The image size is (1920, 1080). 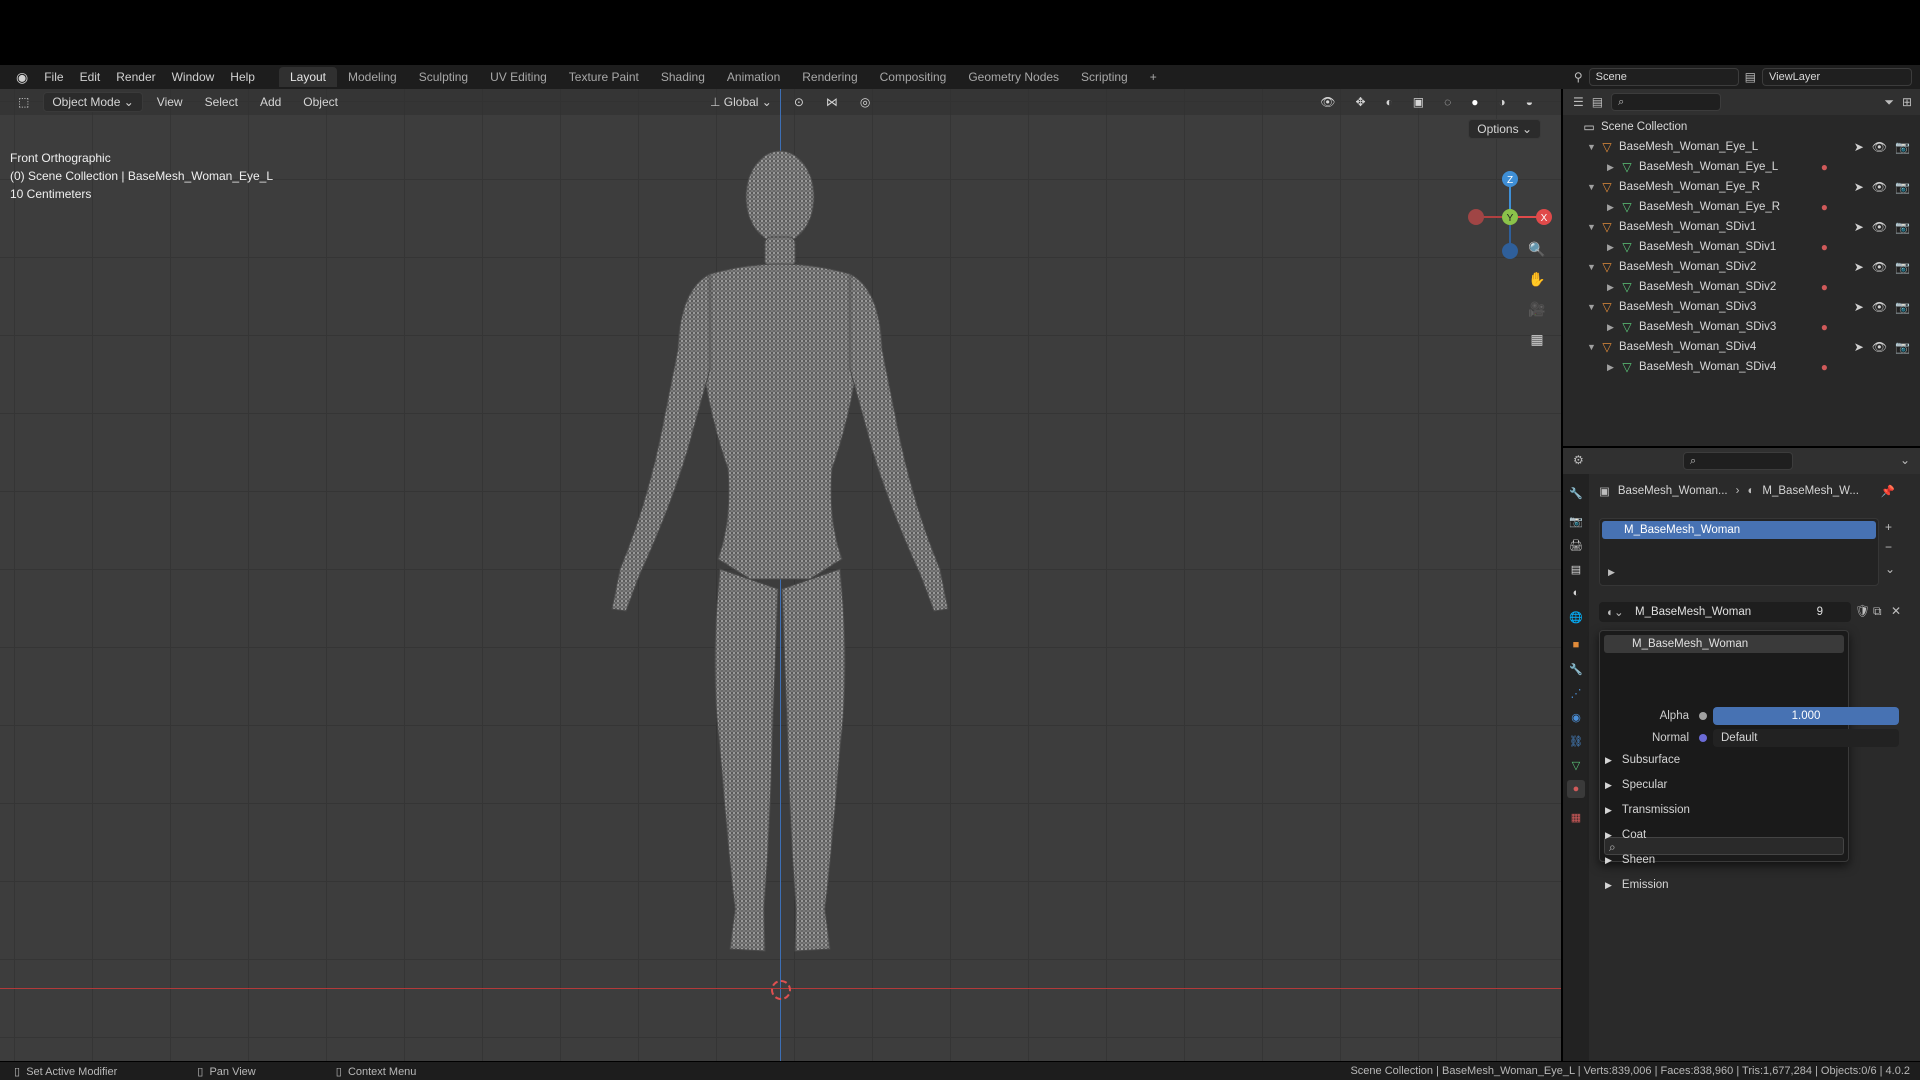 I want to click on scene-field: Scene, so click(x=1663, y=77).